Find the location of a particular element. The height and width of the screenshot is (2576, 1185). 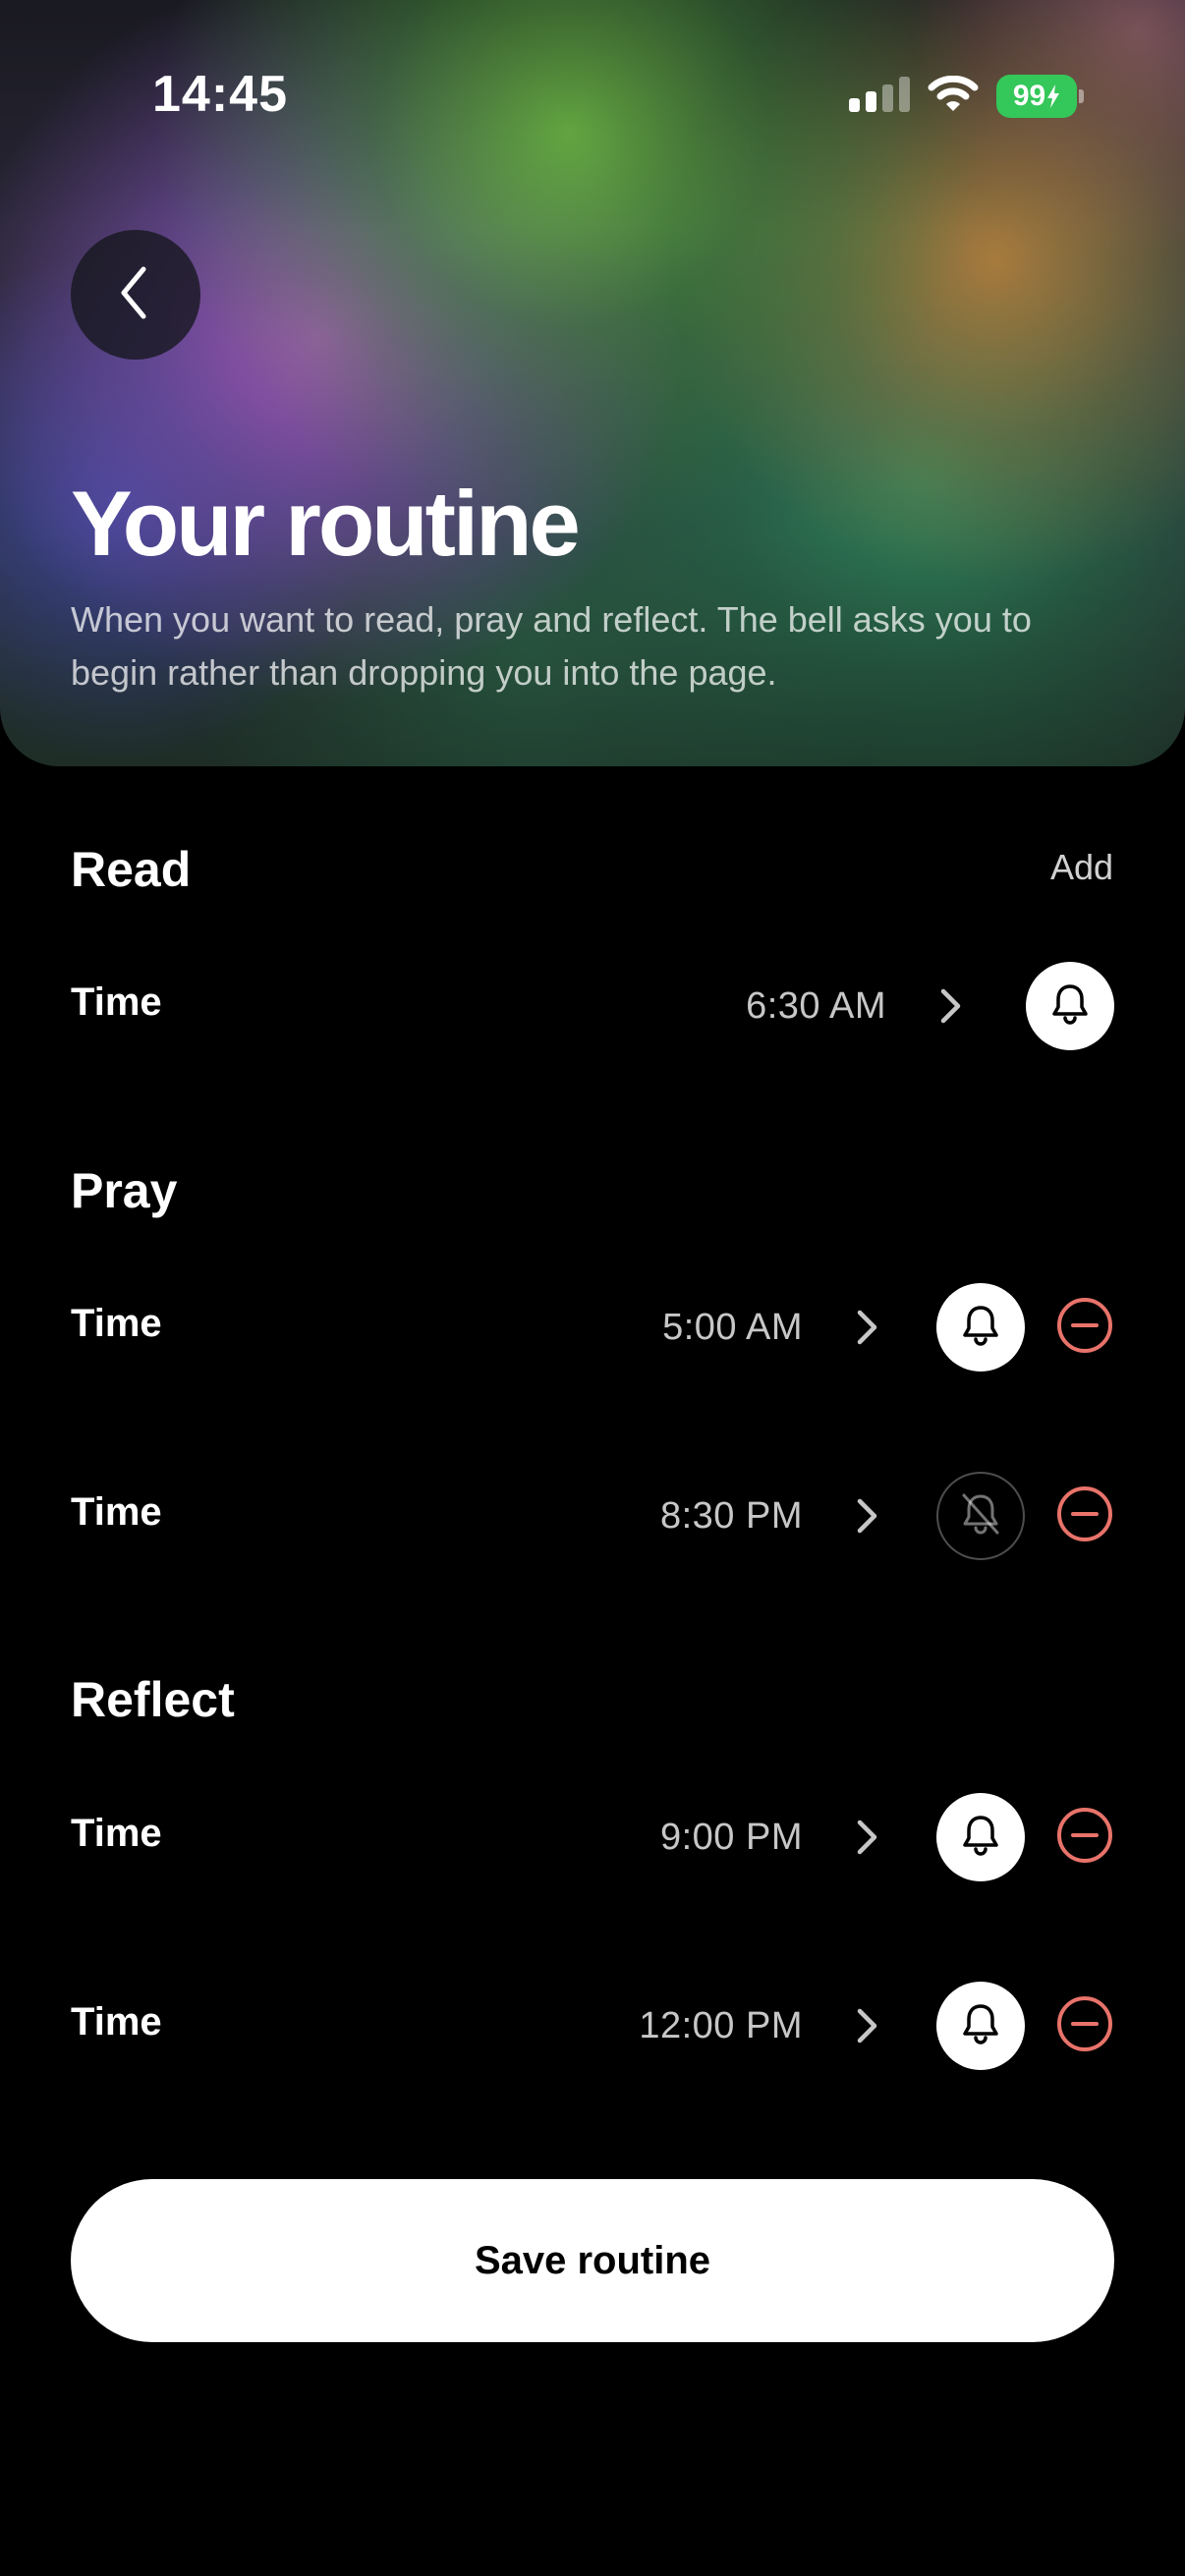

section-title-reflect: Reflect is located at coordinates (153, 1699).